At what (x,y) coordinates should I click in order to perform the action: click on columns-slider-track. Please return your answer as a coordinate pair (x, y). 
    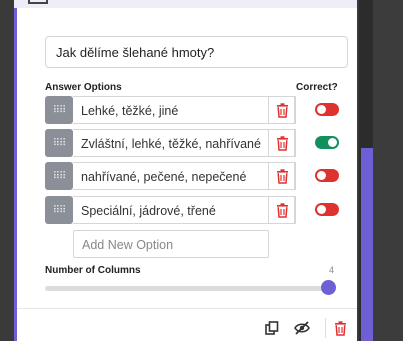
    Looking at the image, I should click on (187, 288).